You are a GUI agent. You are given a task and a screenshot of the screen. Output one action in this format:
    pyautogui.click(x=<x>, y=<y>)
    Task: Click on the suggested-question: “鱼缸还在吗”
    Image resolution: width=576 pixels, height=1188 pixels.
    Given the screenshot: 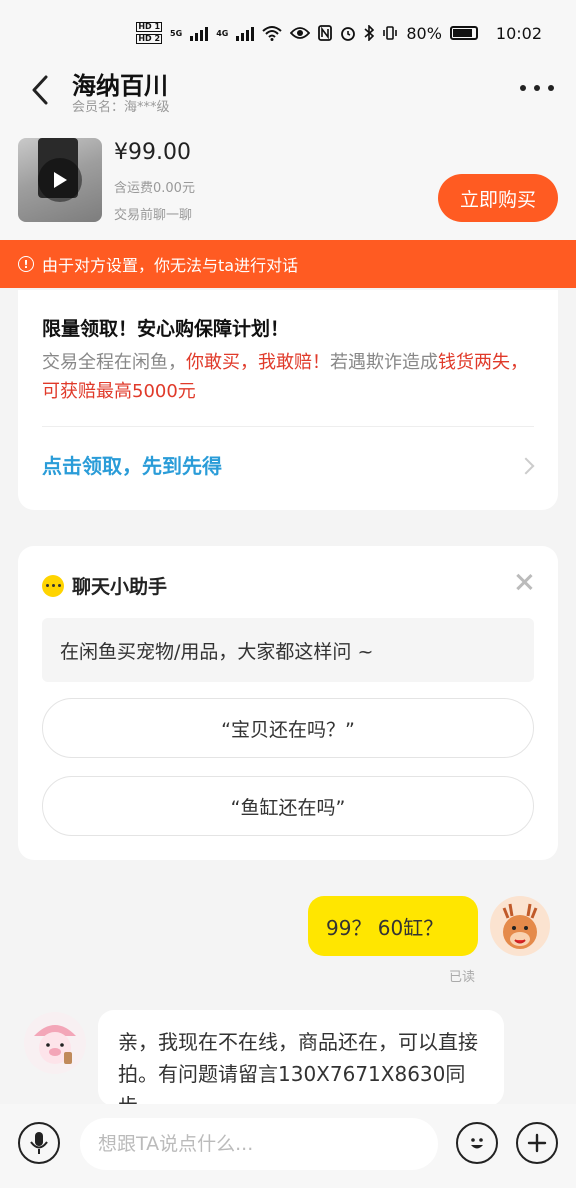 What is the action you would take?
    pyautogui.click(x=288, y=806)
    